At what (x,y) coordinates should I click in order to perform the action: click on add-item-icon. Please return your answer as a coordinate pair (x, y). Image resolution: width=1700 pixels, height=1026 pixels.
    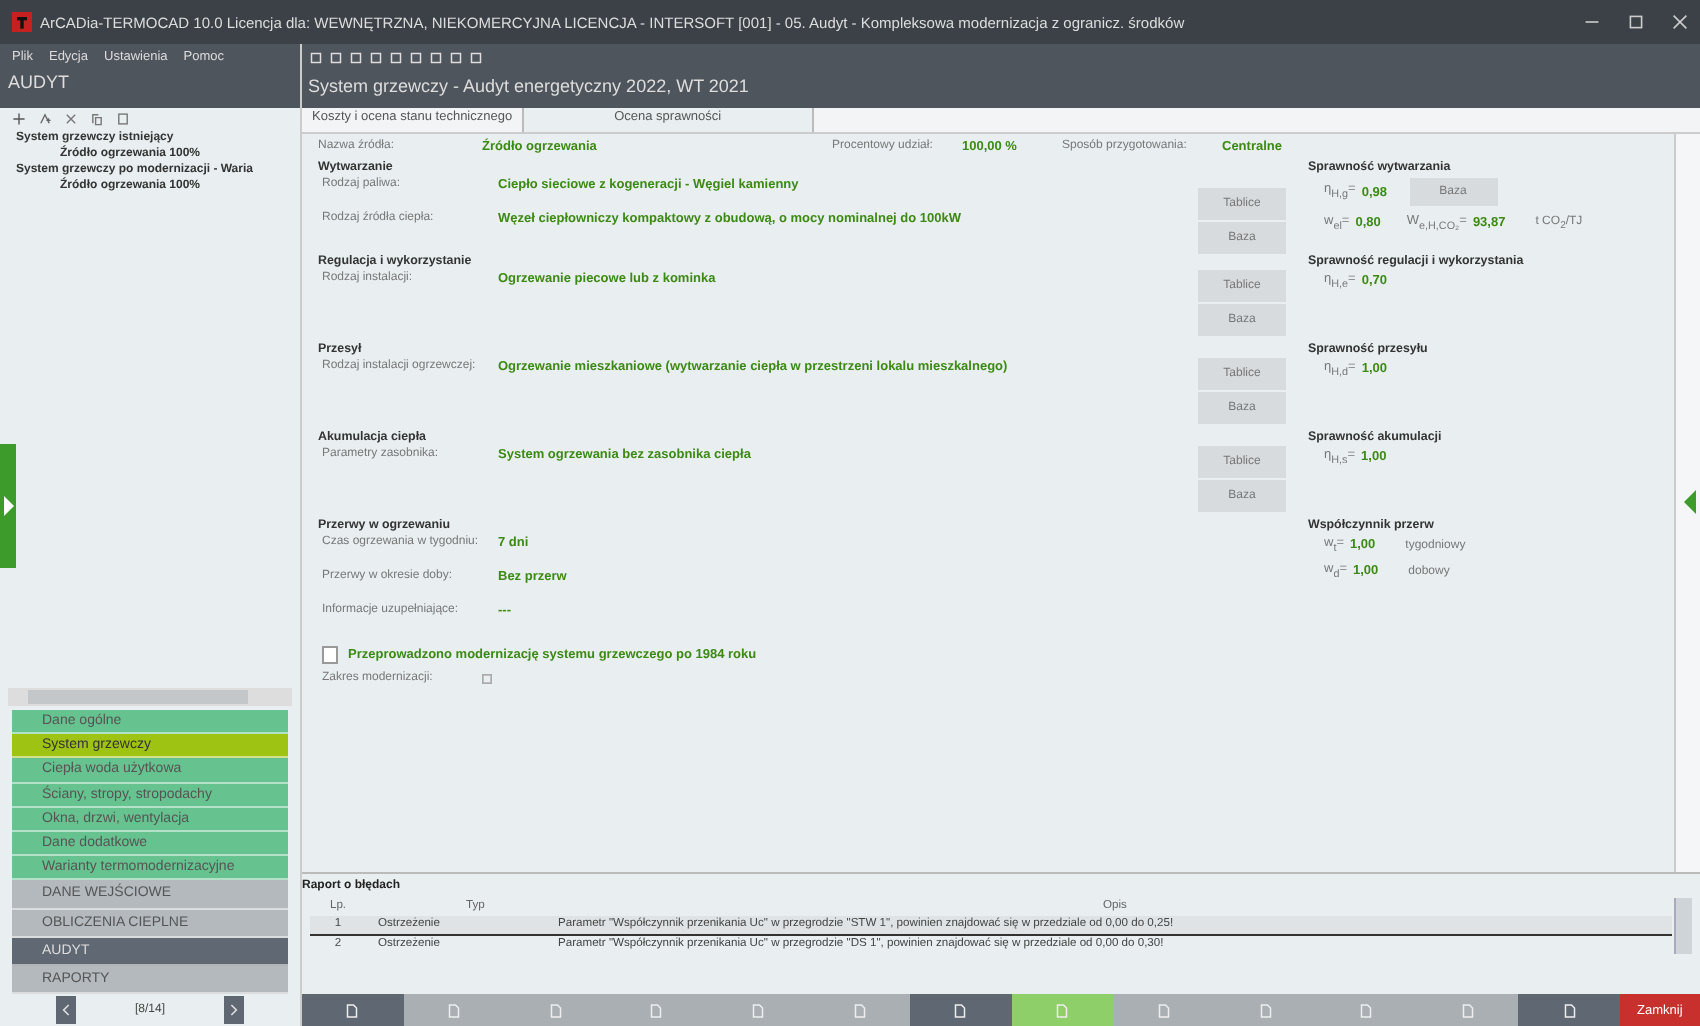
    Looking at the image, I should click on (45, 119).